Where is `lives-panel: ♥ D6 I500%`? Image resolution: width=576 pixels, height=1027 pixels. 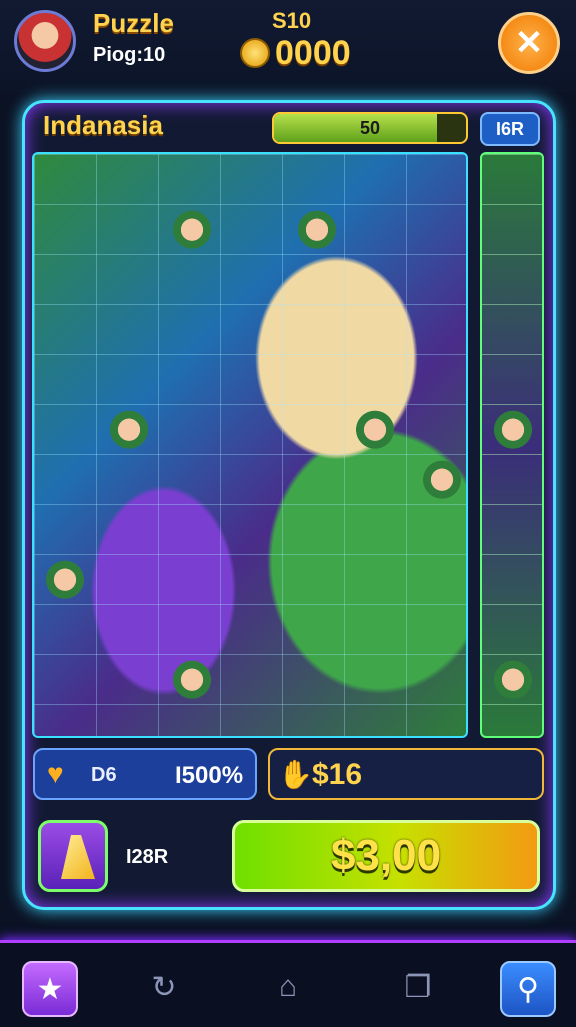 lives-panel: ♥ D6 I500% is located at coordinates (145, 774).